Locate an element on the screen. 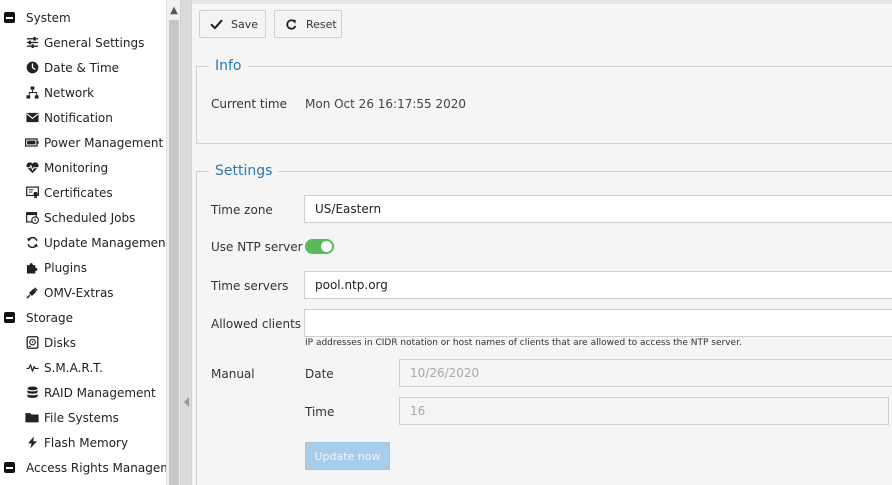 The height and width of the screenshot is (485, 892). scroll-up-arrow-icon: ▲ is located at coordinates (174, 10).